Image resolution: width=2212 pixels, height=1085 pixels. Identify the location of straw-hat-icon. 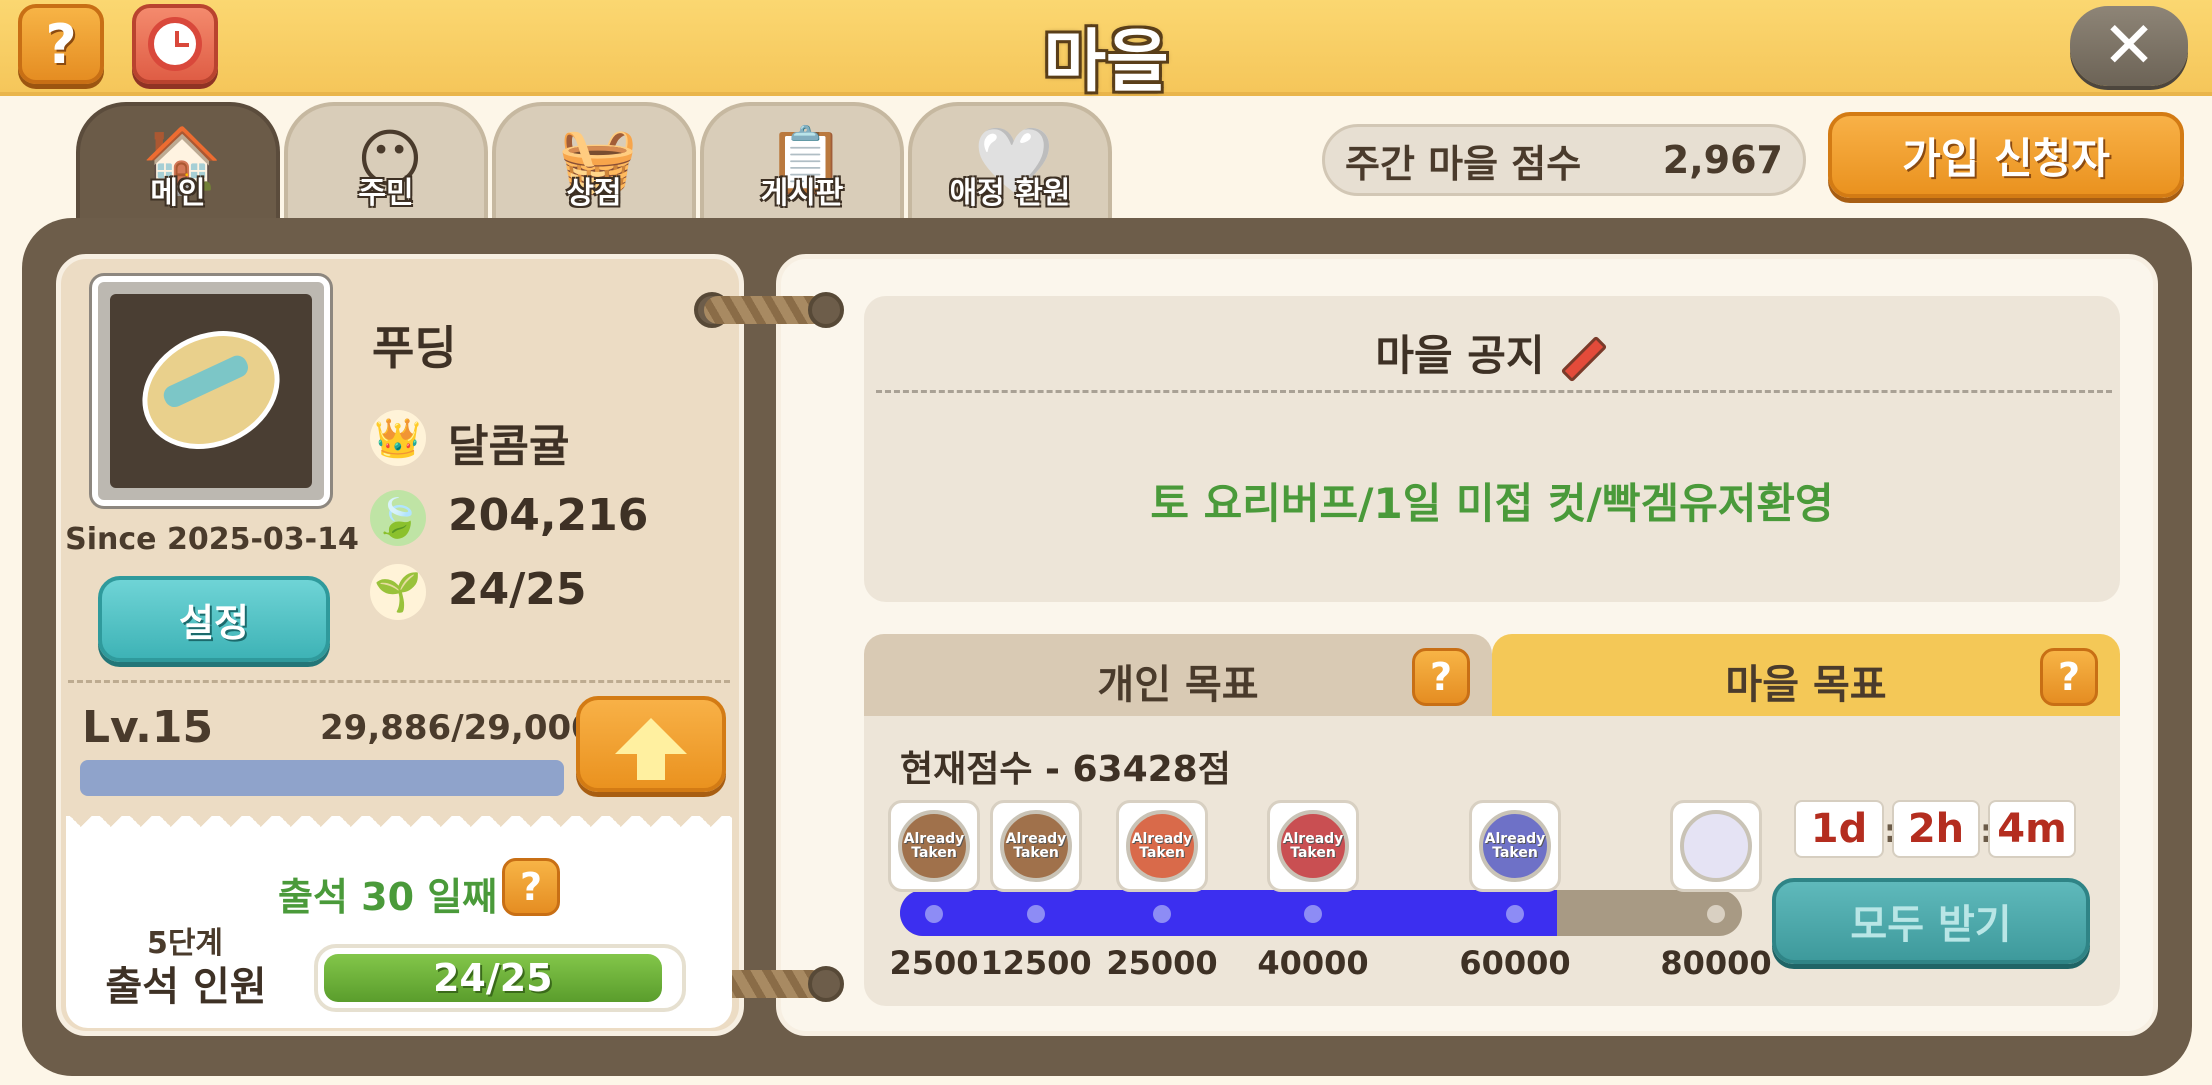
(211, 390).